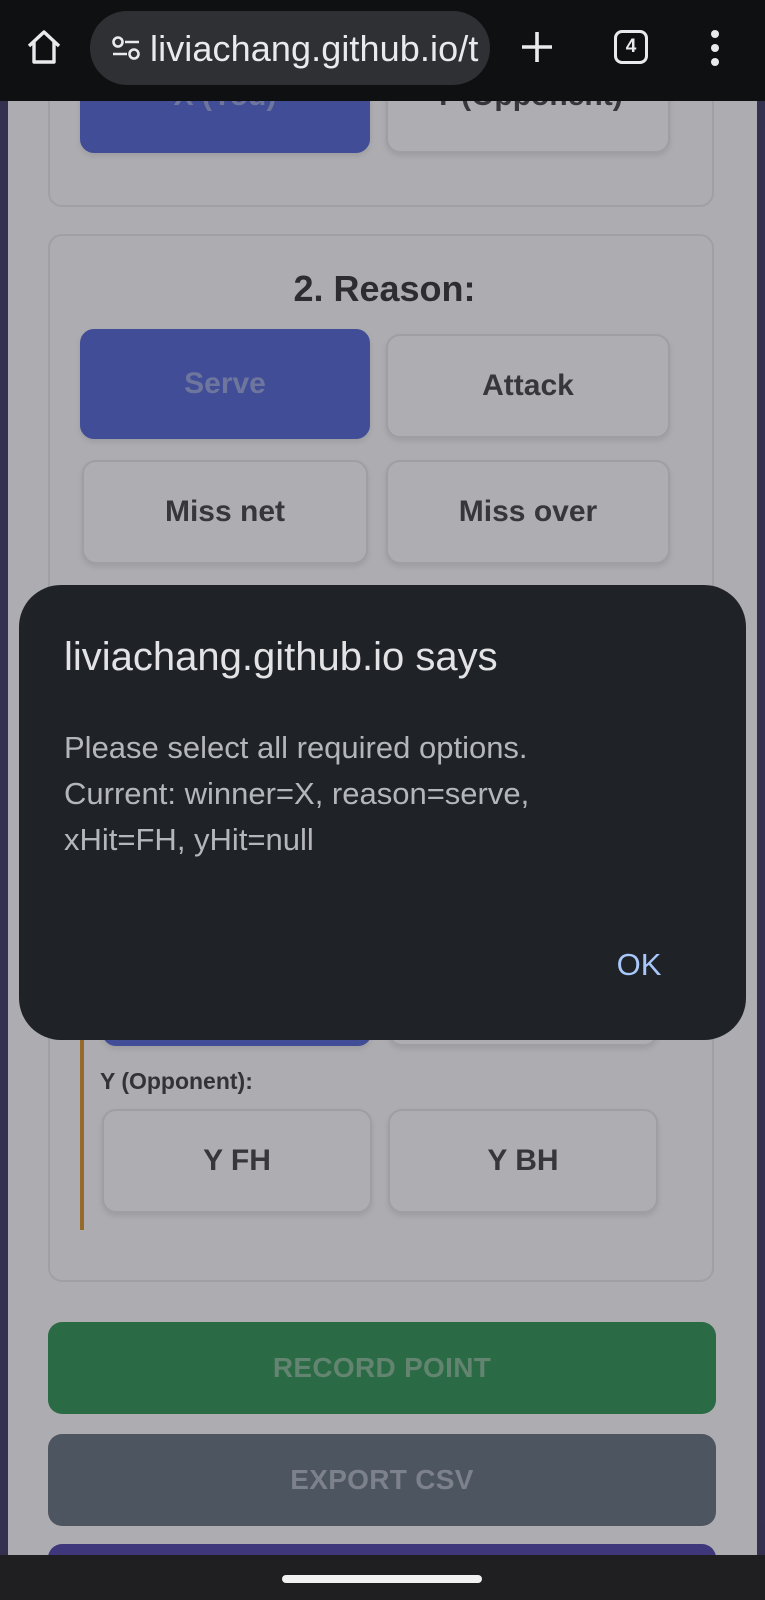  I want to click on reason-option-serve: Serve, so click(225, 384).